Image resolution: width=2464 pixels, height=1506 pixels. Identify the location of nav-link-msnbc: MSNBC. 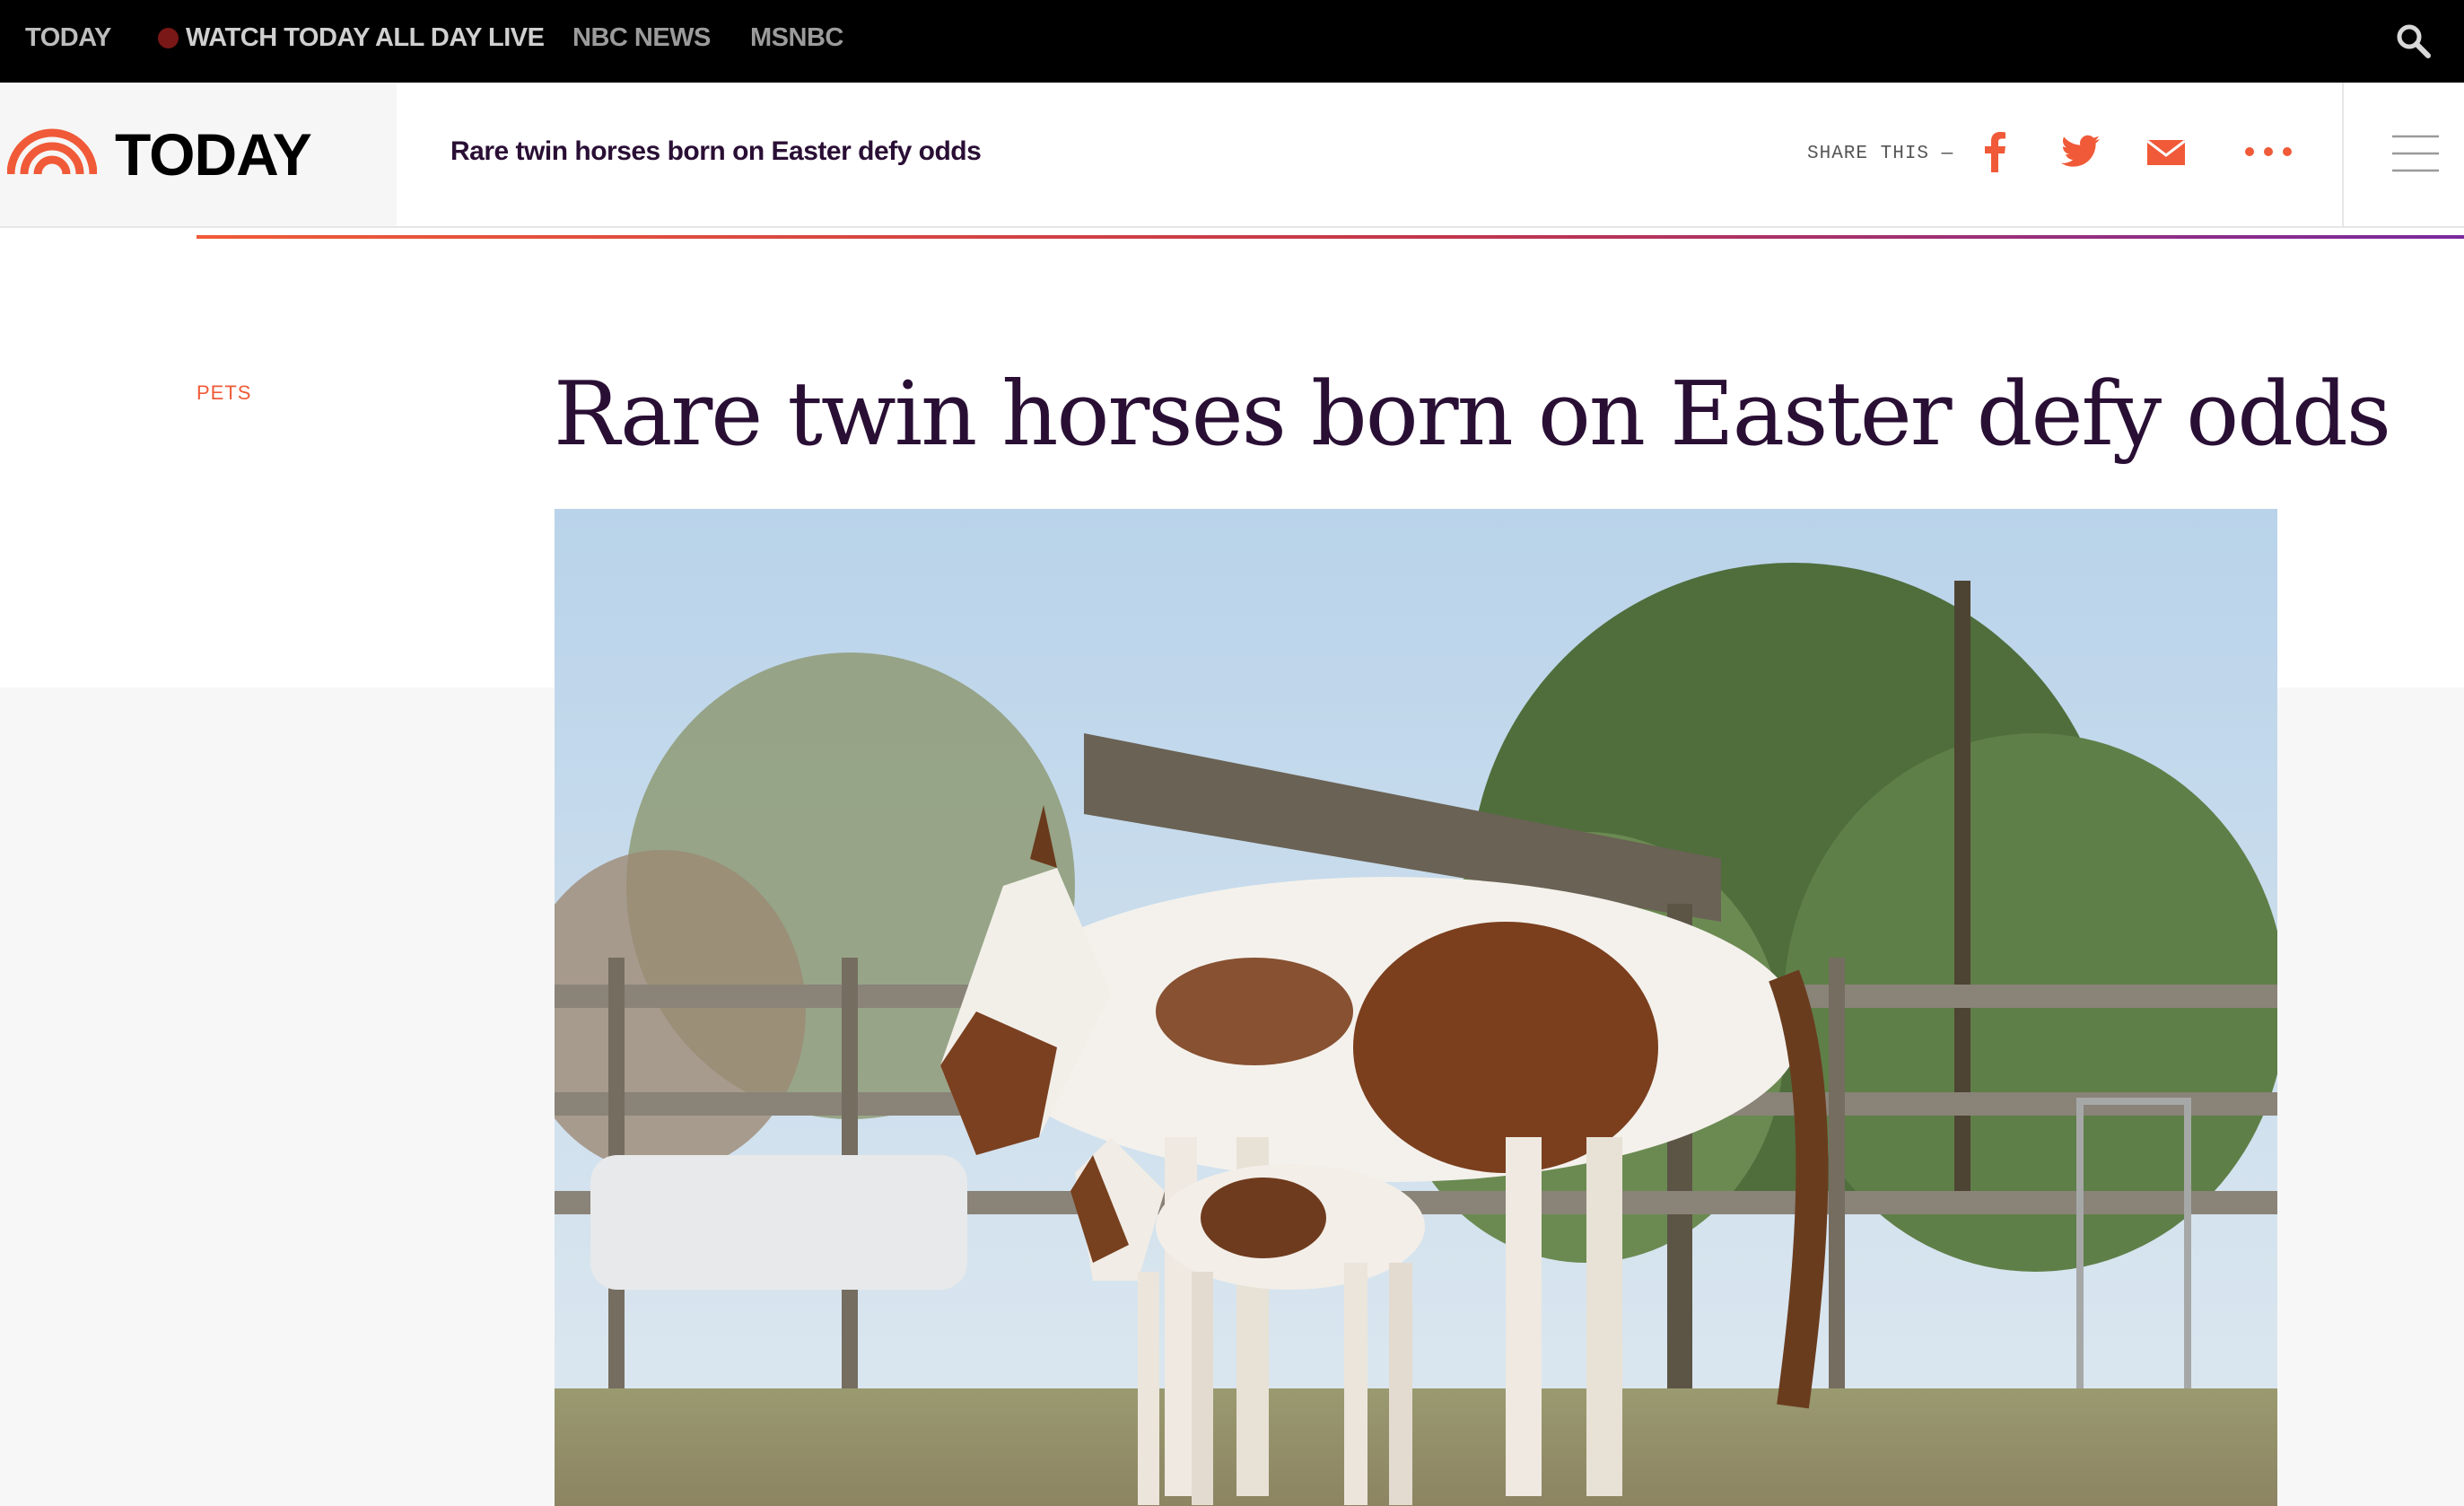
(796, 38).